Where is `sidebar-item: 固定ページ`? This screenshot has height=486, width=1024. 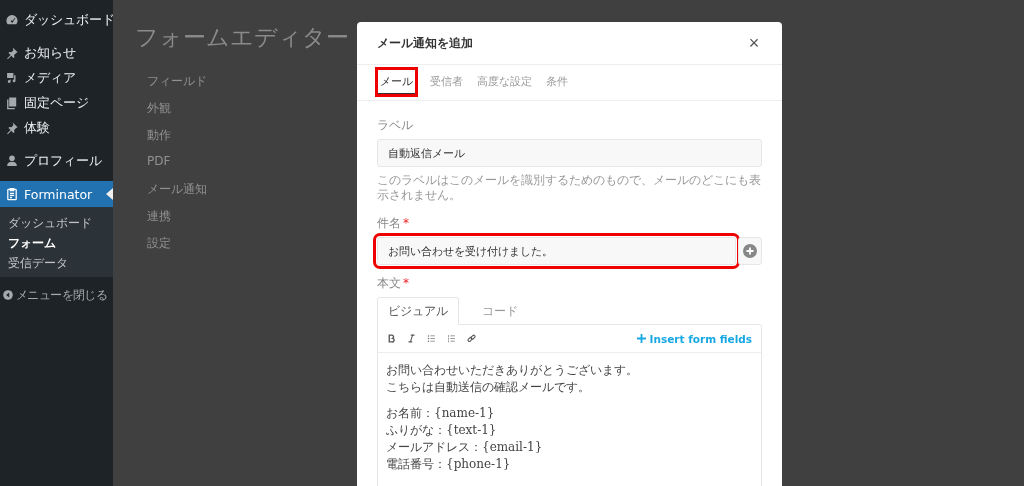
sidebar-item: 固定ページ is located at coordinates (56, 103).